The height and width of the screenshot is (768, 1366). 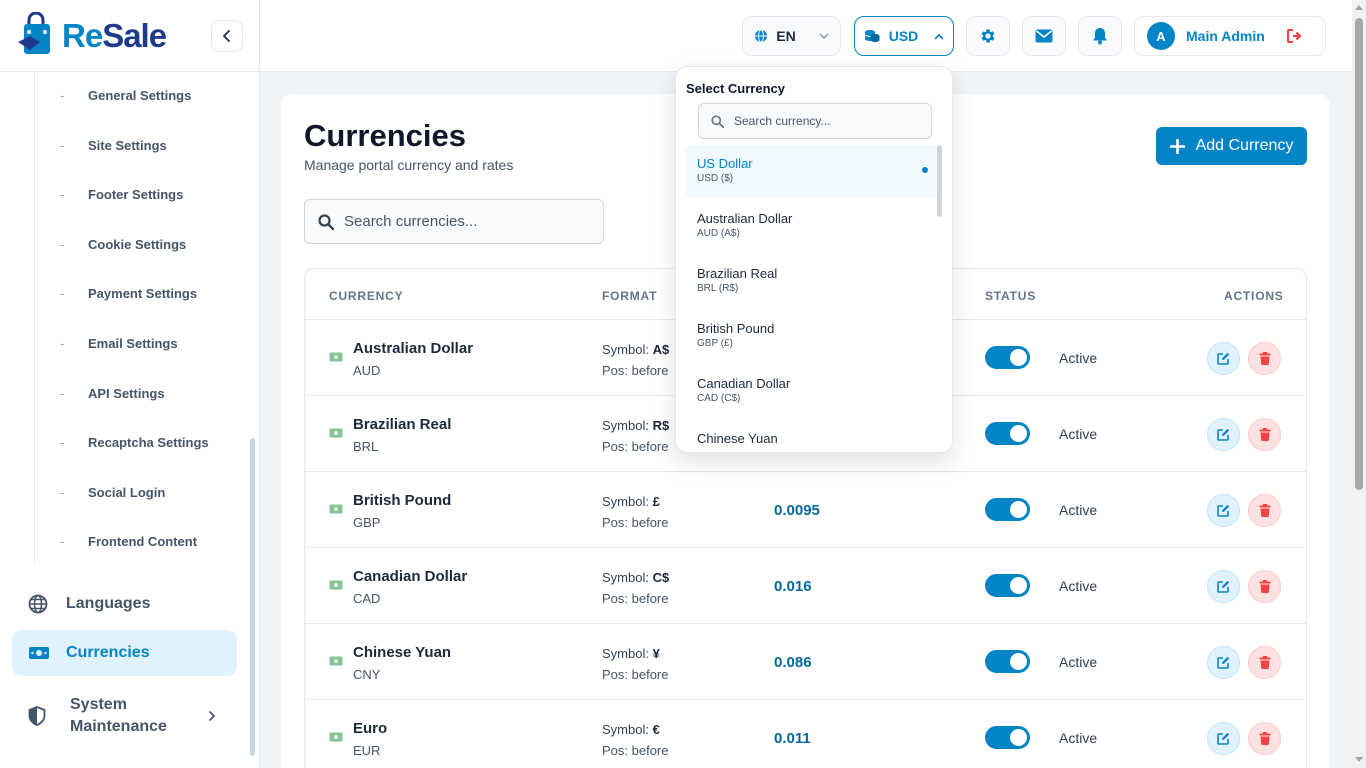 What do you see at coordinates (112, 492) in the screenshot?
I see `sidebar-item-social-login: - Social Login` at bounding box center [112, 492].